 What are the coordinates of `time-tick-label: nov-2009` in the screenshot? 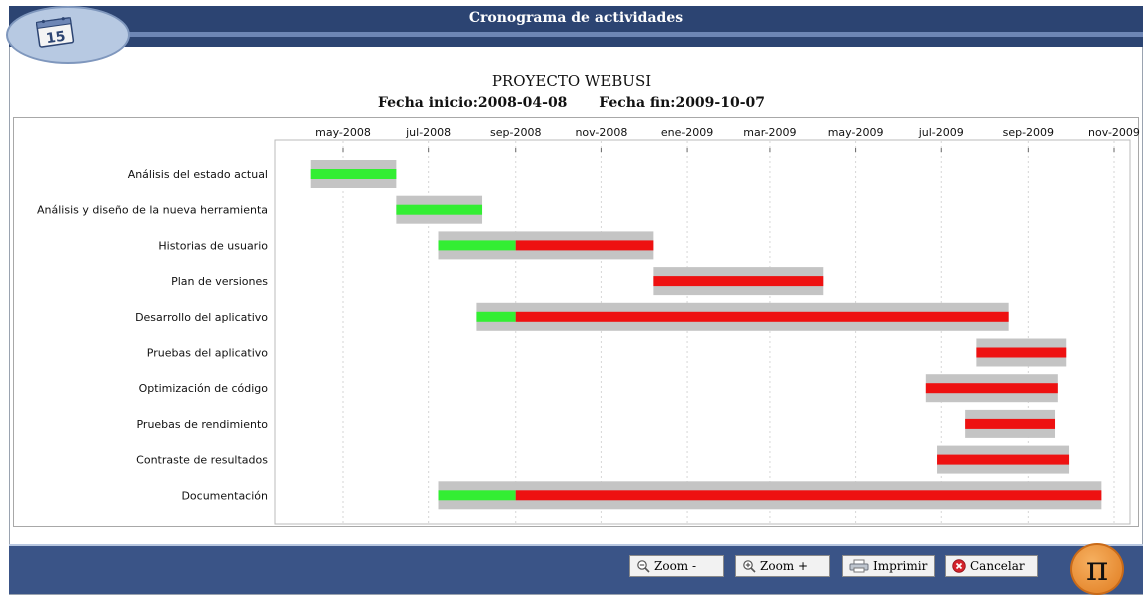 It's located at (1114, 132).